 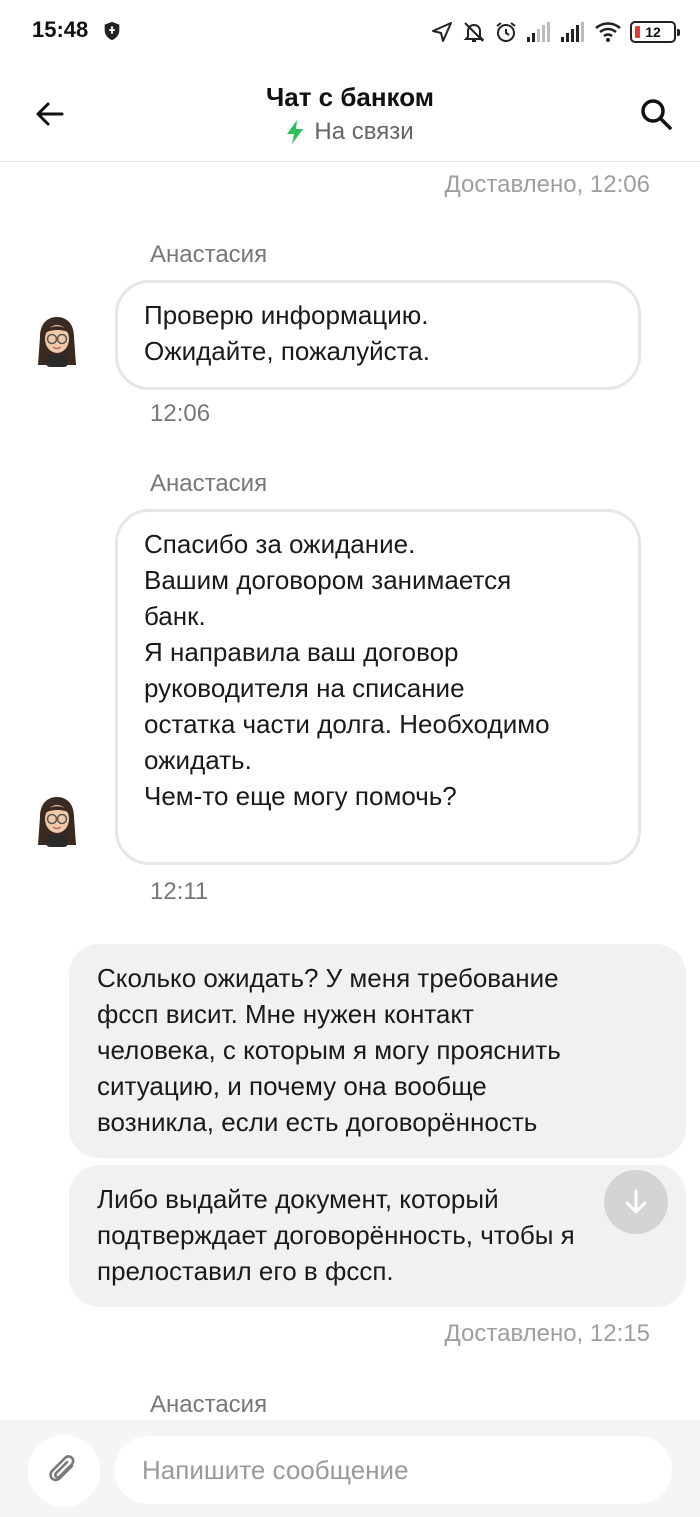 I want to click on message-line: Я направила ваш договор, so click(x=301, y=652).